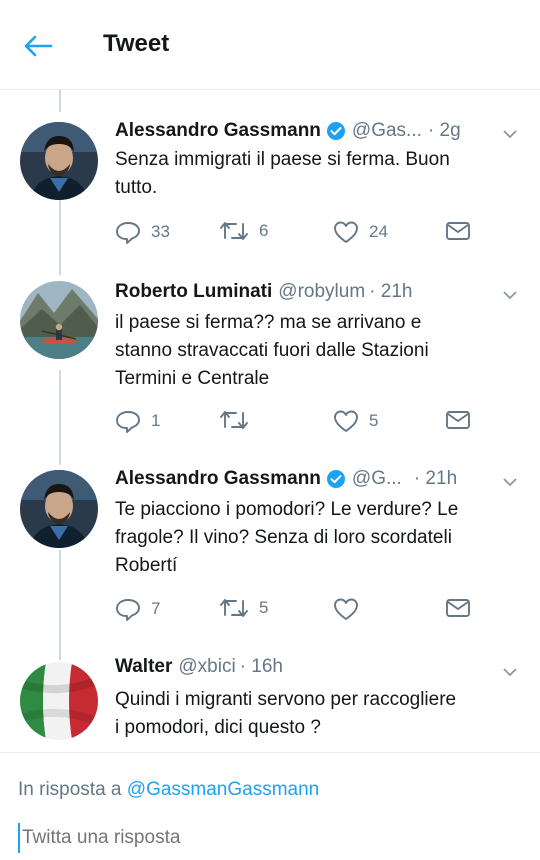  I want to click on like-count: 24, so click(378, 231).